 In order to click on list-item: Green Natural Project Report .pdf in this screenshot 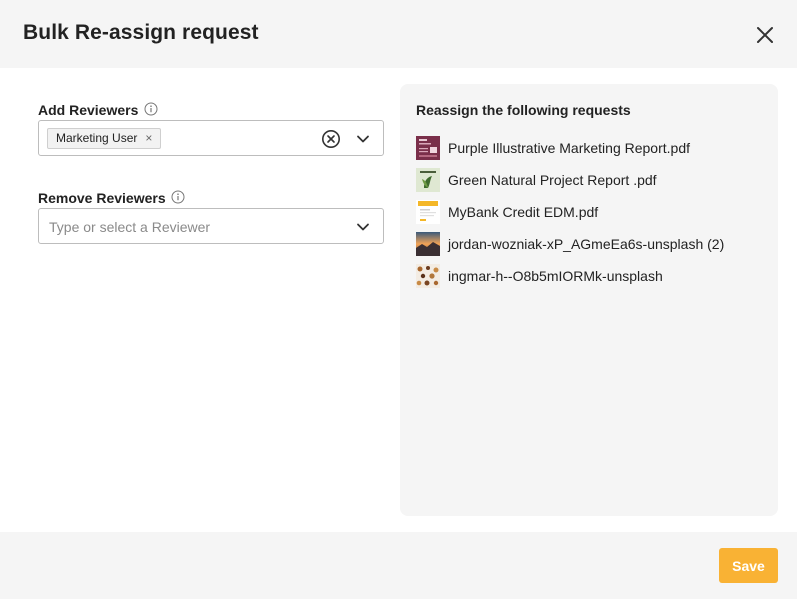, I will do `click(591, 180)`.